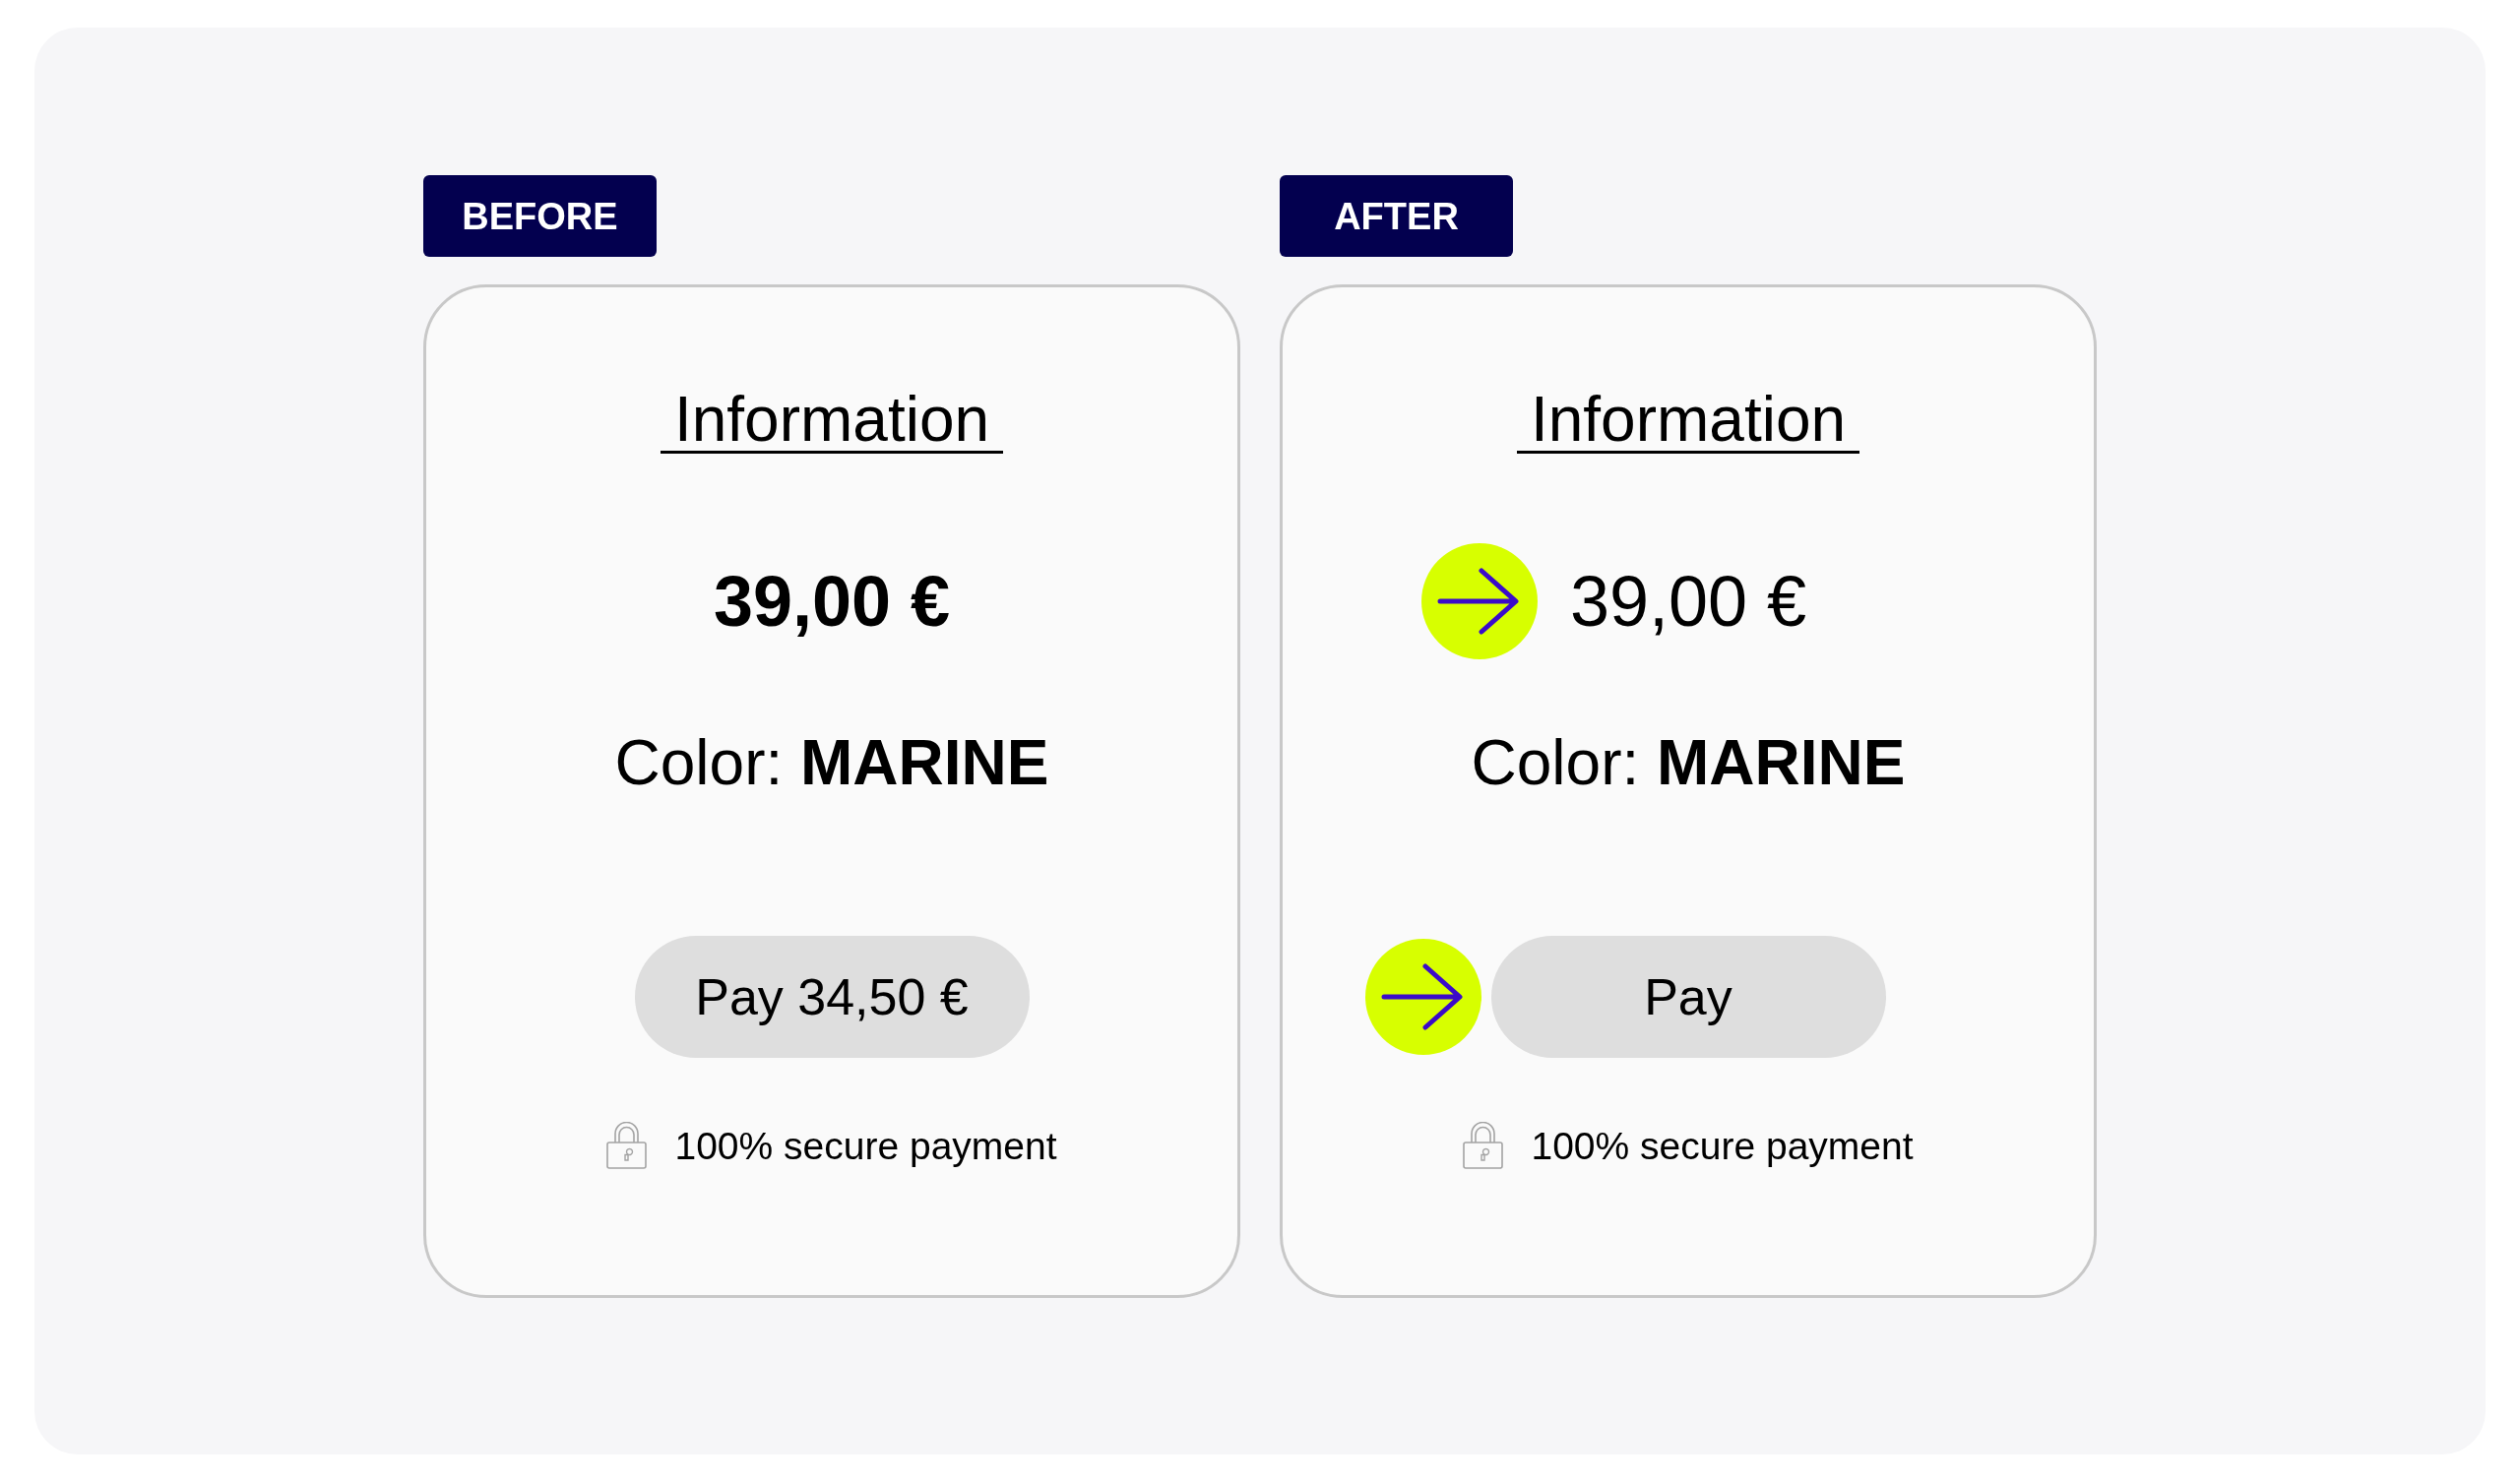  I want to click on section-tag: AFTER, so click(1396, 216).